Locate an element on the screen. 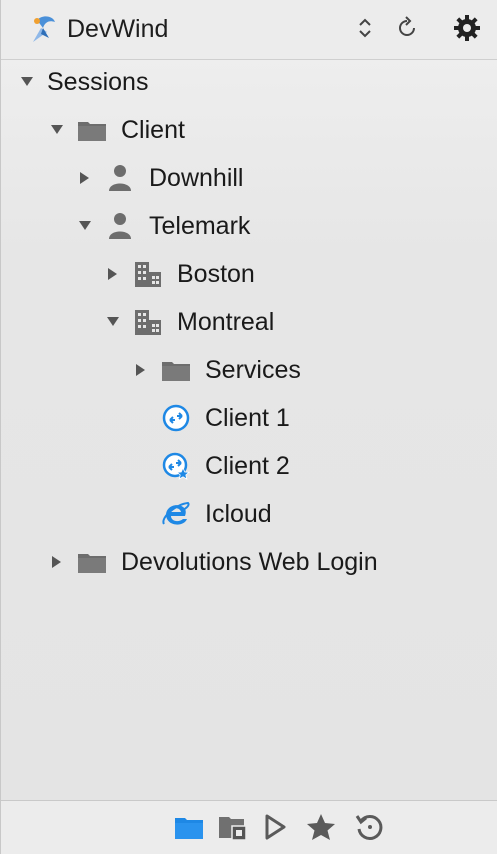 This screenshot has width=497, height=854. tree-node-icloud: Icloud is located at coordinates (202, 514).